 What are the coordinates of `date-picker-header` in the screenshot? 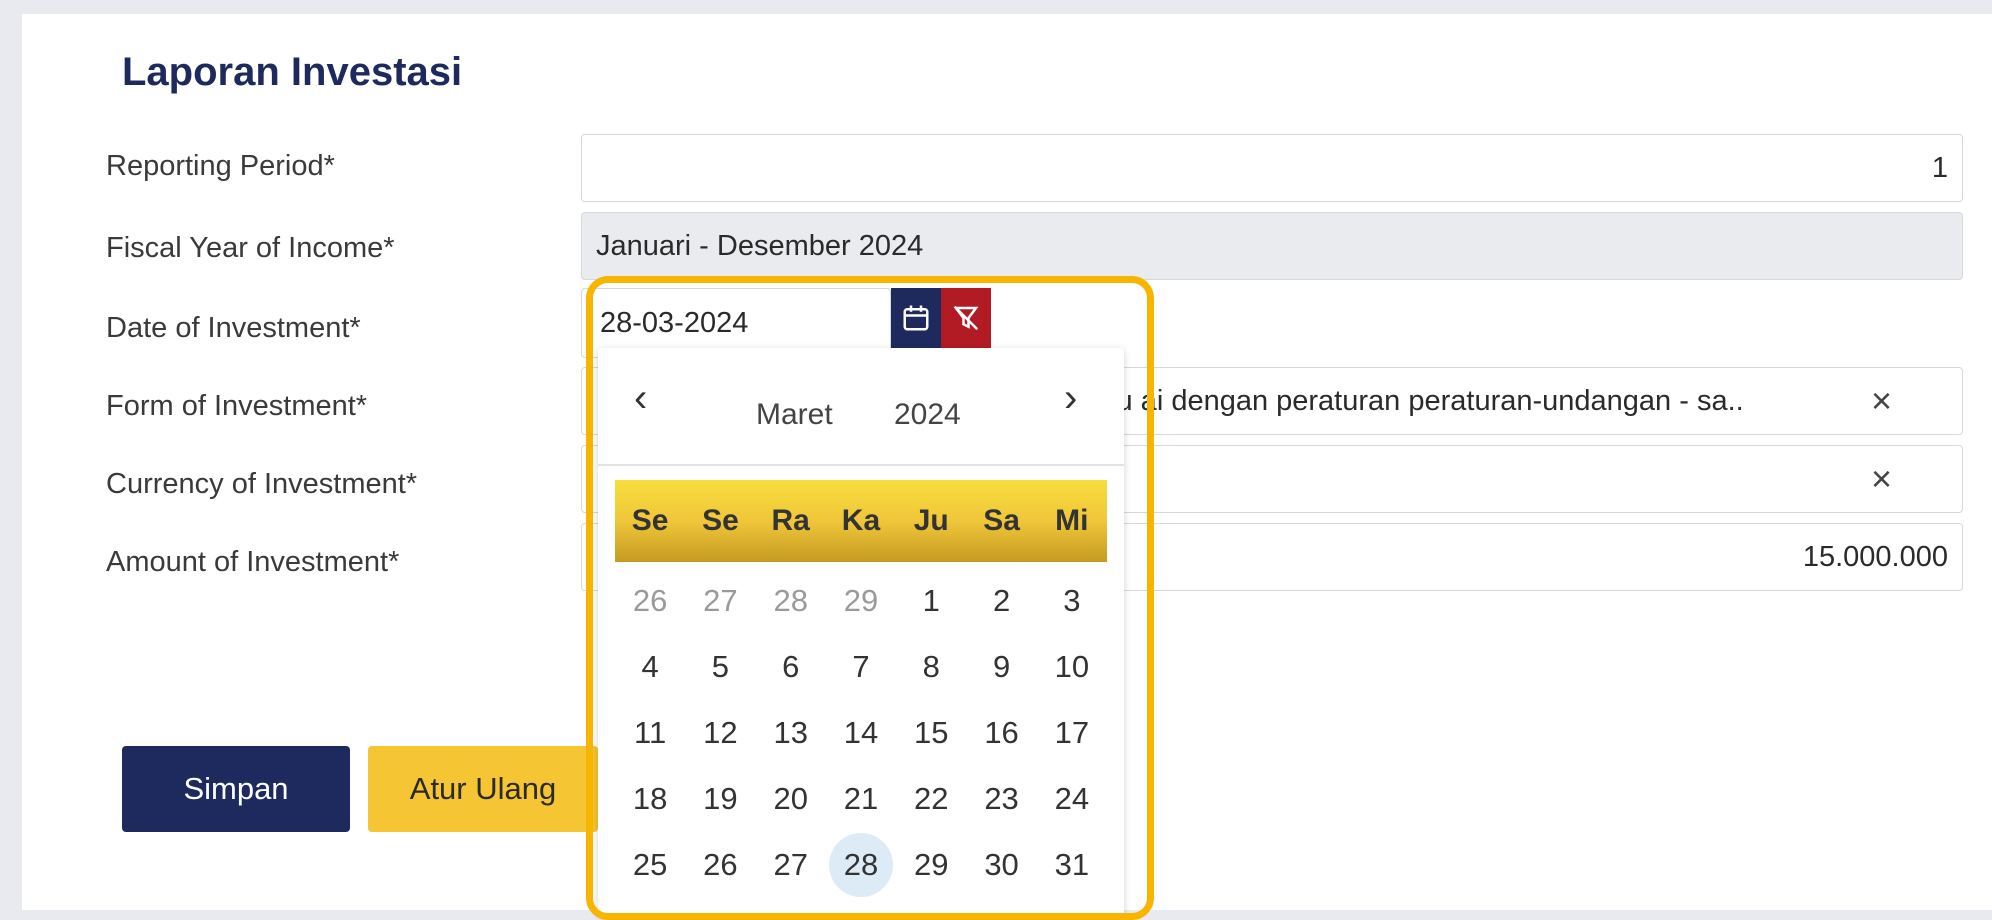 It's located at (861, 407).